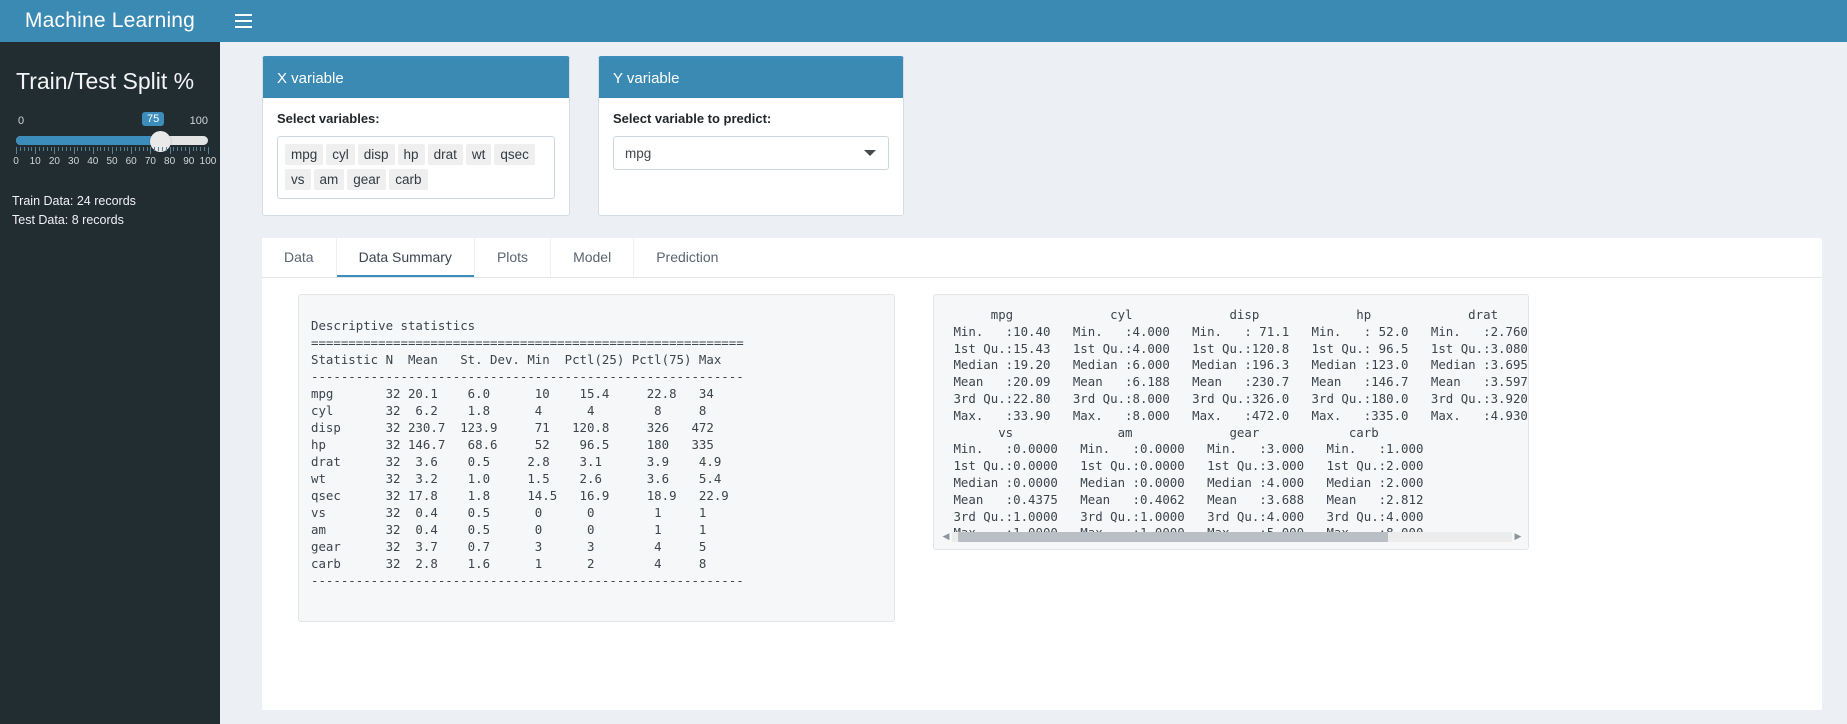 The height and width of the screenshot is (724, 1847). I want to click on app-title: Machine Learning, so click(110, 20).